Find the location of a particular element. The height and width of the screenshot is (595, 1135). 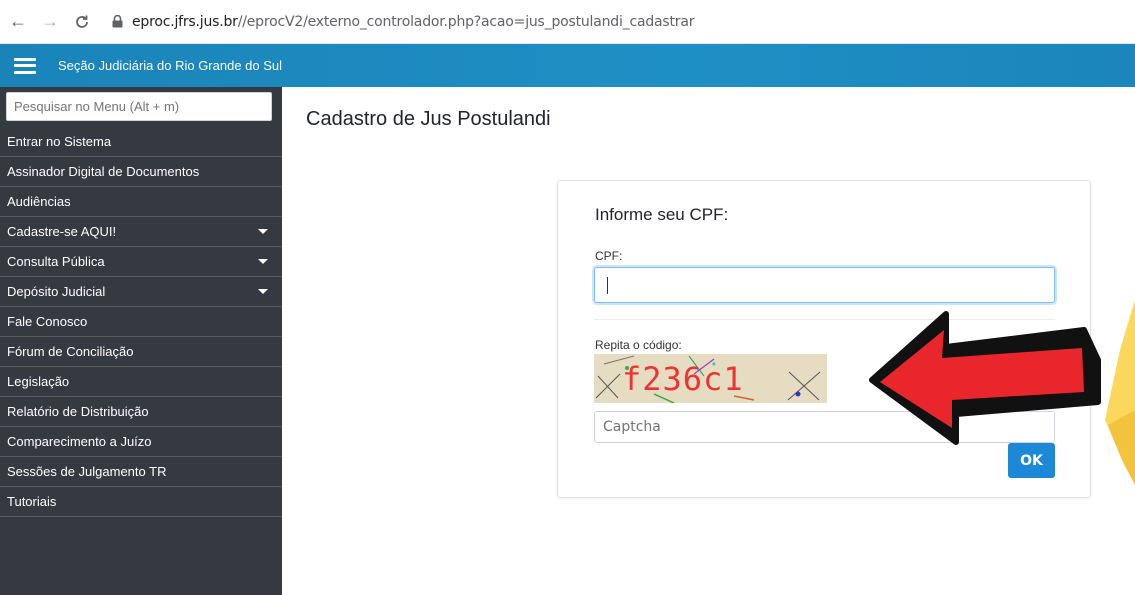

sidebar-item-audiencias: Audiências is located at coordinates (141, 202).